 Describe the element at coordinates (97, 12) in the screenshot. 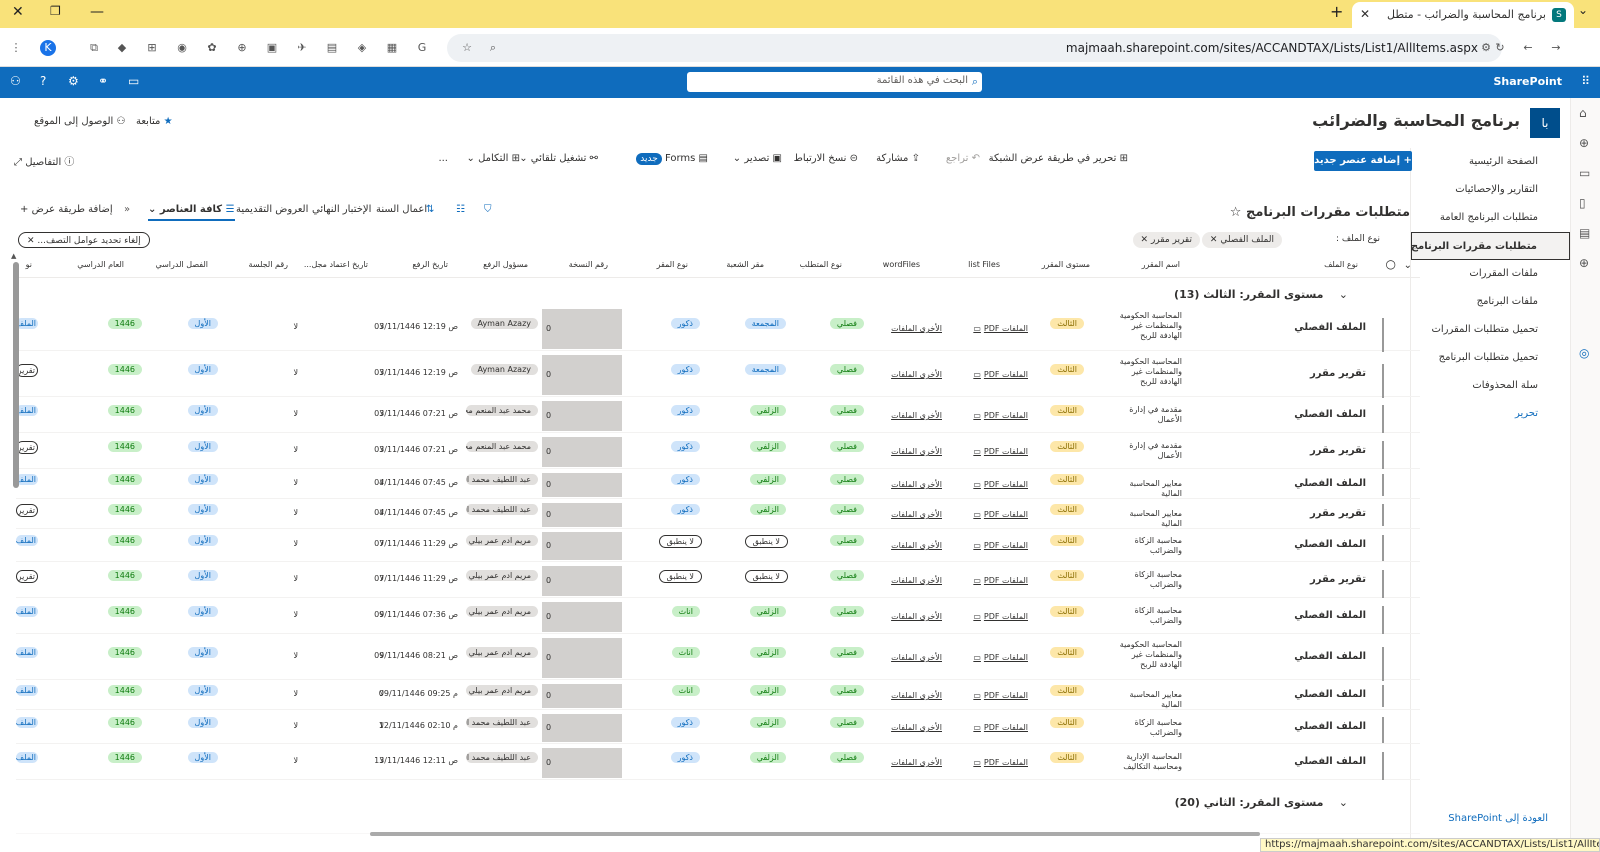

I see `minimize-window-icon: —` at that location.